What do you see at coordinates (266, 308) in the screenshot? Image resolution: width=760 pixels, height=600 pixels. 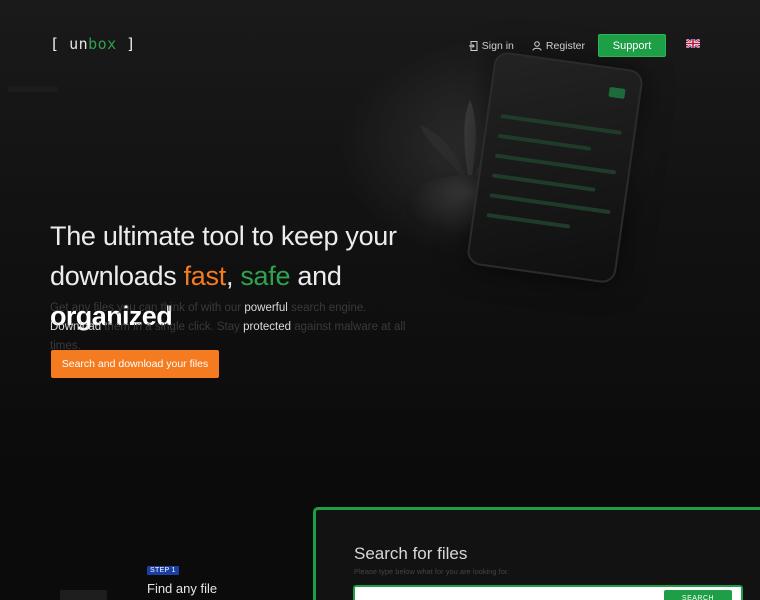 I see `desc-highlight-powerful: powerful` at bounding box center [266, 308].